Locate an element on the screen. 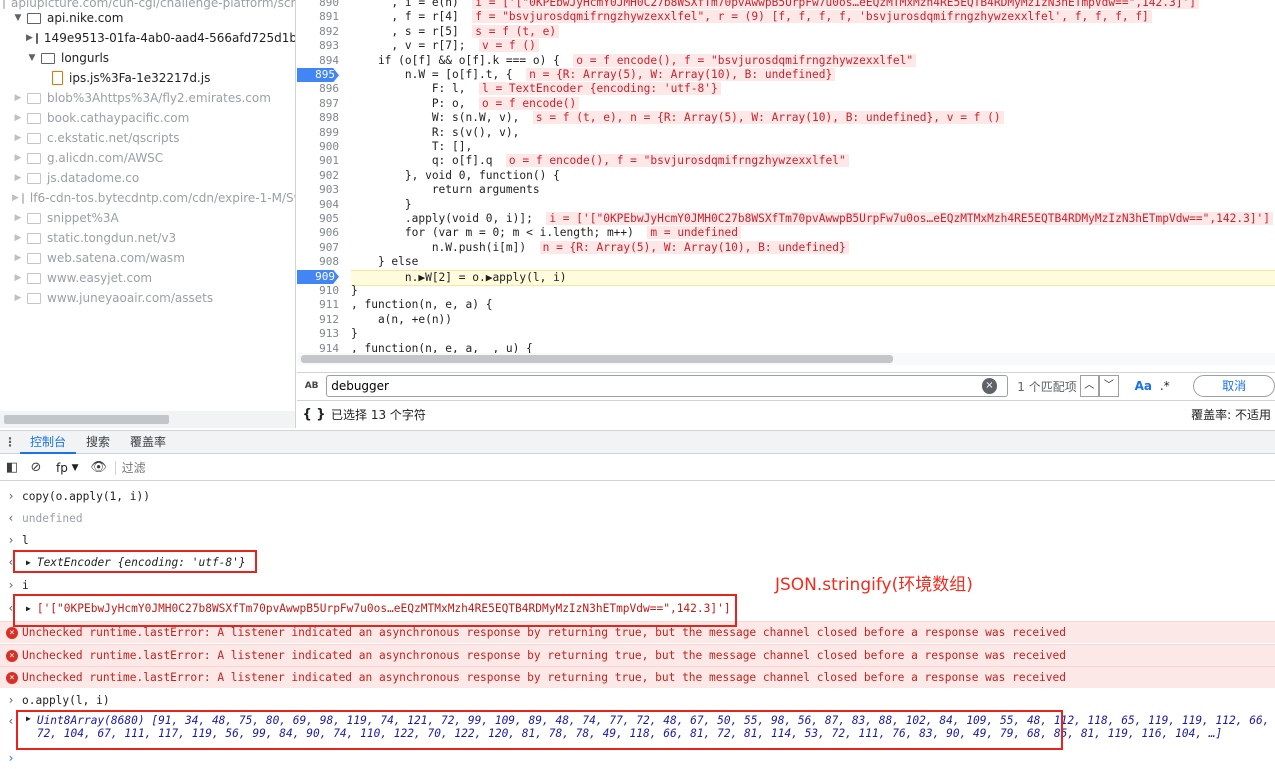 This screenshot has height=769, width=1275. sidebar-toggle-icon: ◧ is located at coordinates (12, 467).